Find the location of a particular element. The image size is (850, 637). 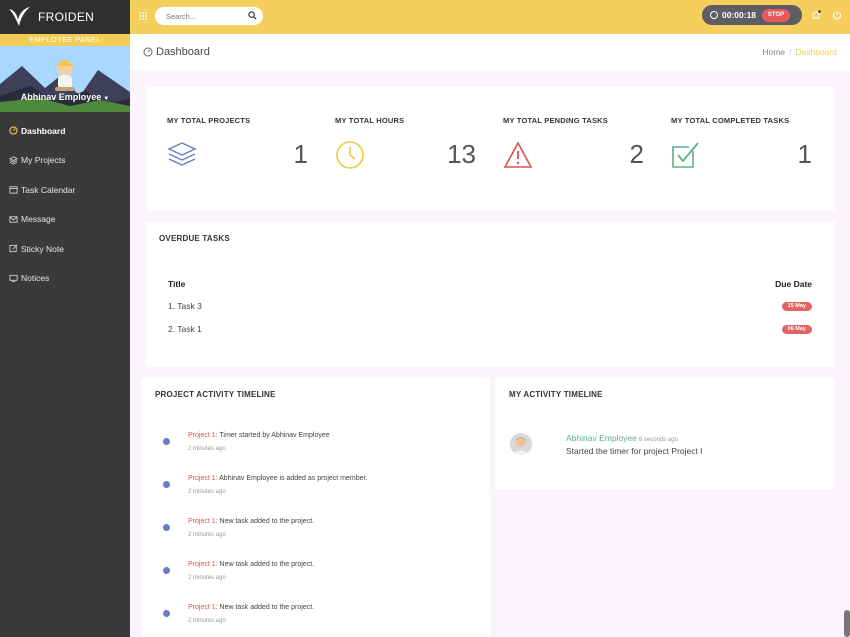

sidebar-item-notices: Notices is located at coordinates (65, 279).